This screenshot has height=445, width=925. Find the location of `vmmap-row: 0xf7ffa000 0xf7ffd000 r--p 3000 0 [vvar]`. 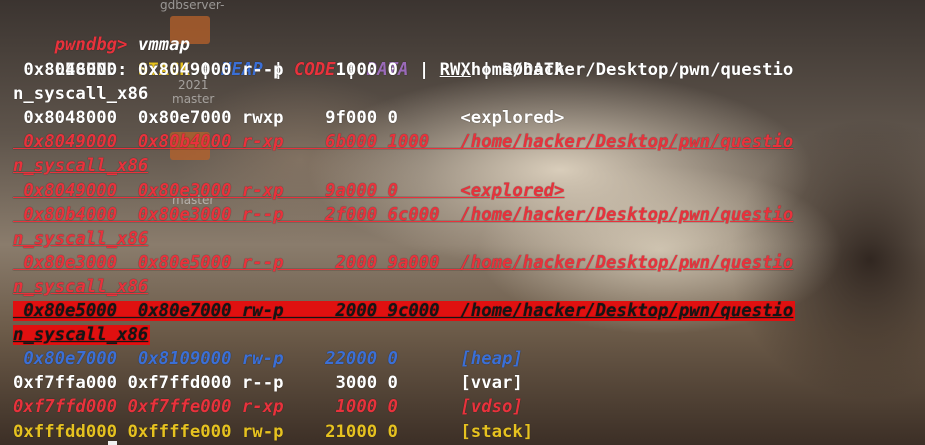

vmmap-row: 0xf7ffa000 0xf7ffd000 r--p 3000 0 [vvar] is located at coordinates (268, 383).